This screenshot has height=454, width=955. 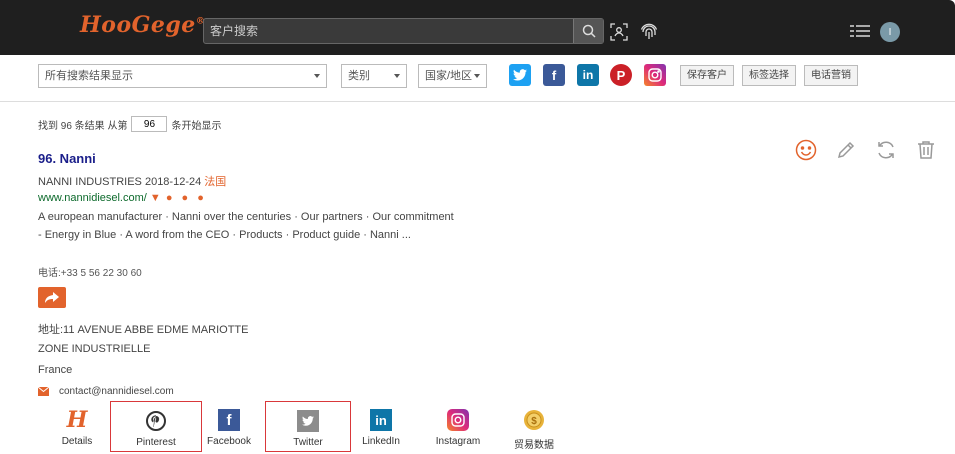 I want to click on tab-label: 贸易数据, so click(x=534, y=445).